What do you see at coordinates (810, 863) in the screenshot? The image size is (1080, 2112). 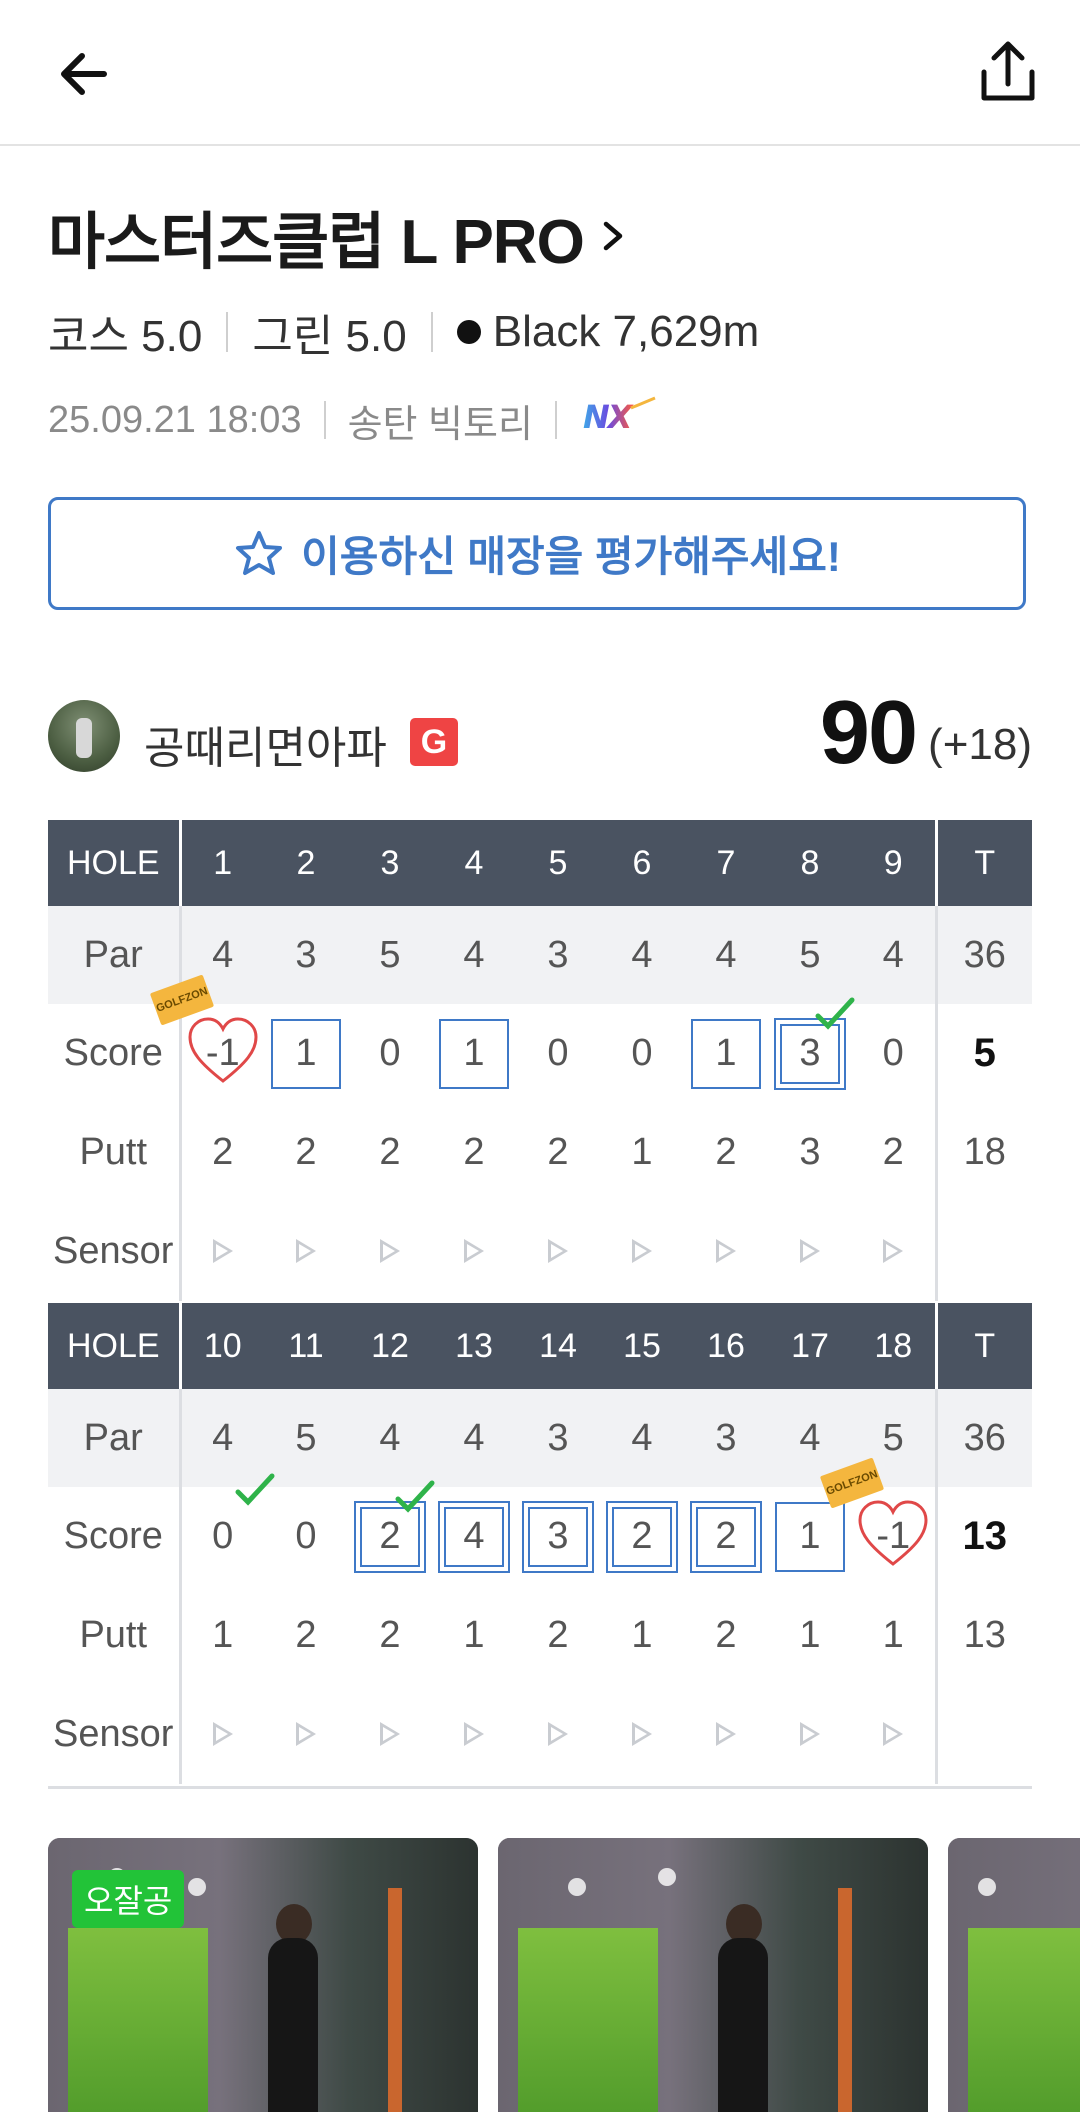 I see `hole-number: 8` at bounding box center [810, 863].